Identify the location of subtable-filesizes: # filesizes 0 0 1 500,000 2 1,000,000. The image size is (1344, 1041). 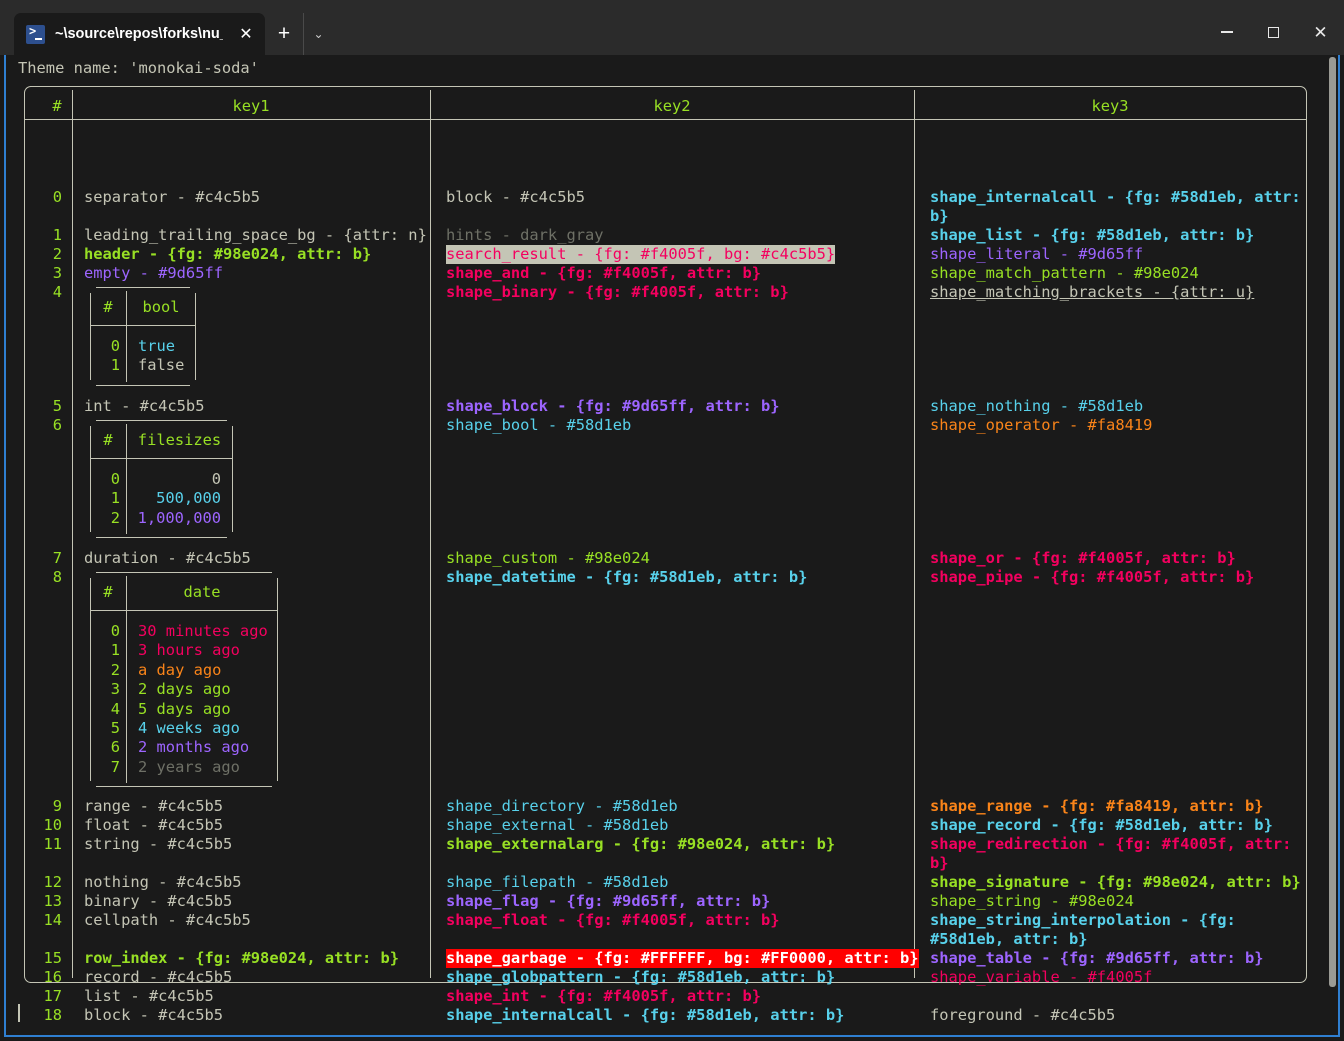
(161, 479).